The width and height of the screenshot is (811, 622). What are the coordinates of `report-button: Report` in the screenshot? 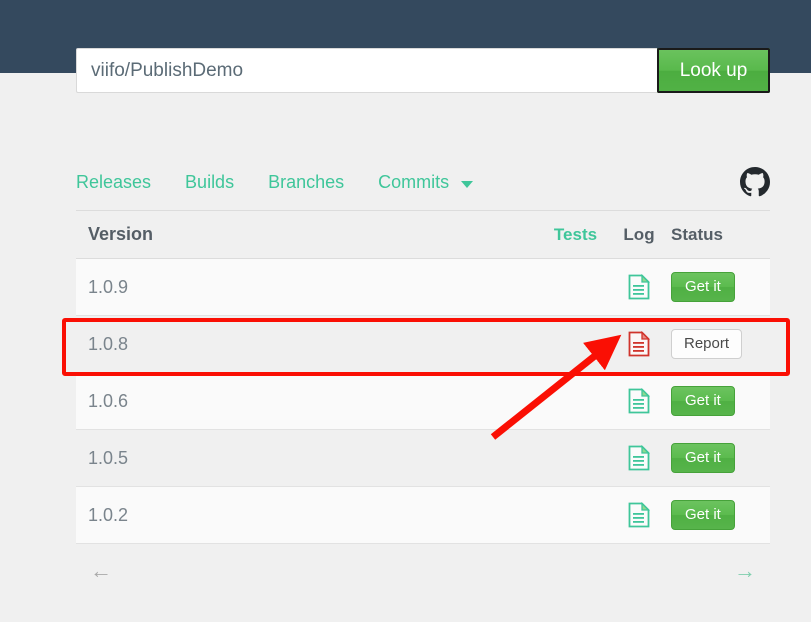 It's located at (707, 344).